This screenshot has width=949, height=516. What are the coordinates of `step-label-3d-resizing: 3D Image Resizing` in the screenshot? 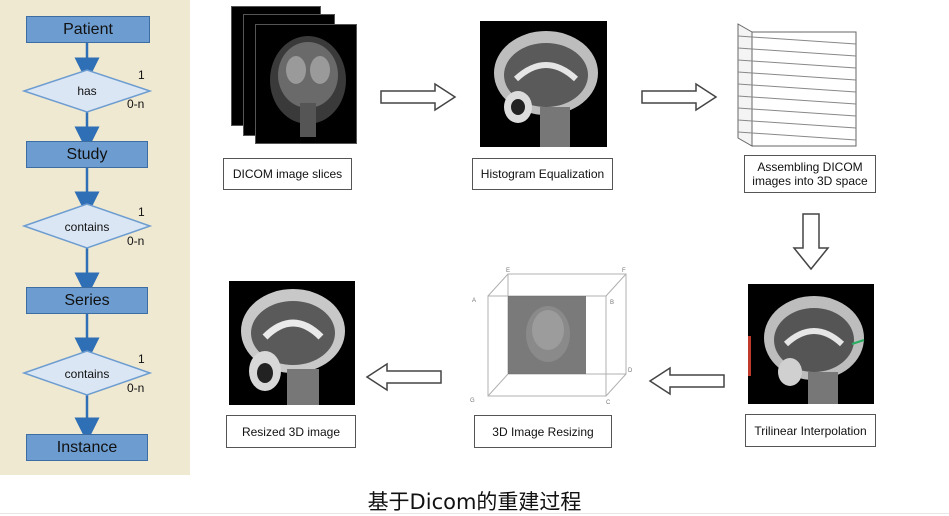 It's located at (543, 431).